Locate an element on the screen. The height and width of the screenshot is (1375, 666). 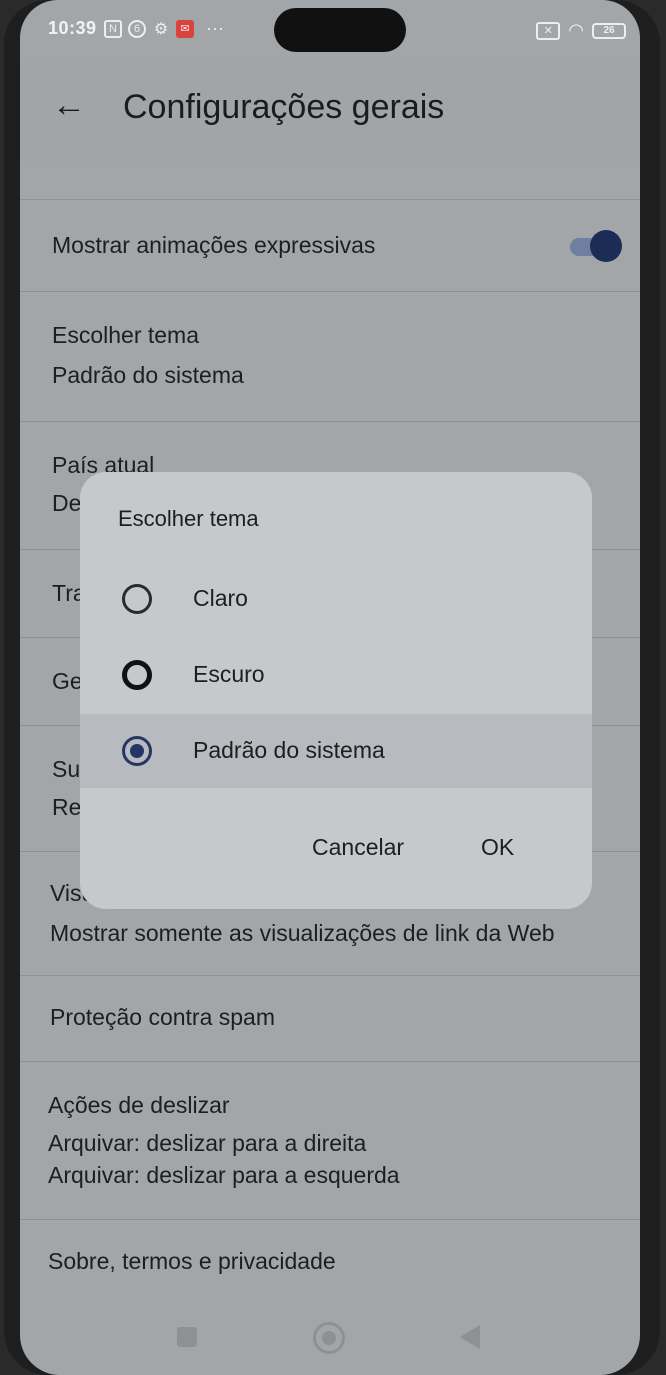
setting-value: Arquivar: deslizar para a direita is located at coordinates (207, 1143).